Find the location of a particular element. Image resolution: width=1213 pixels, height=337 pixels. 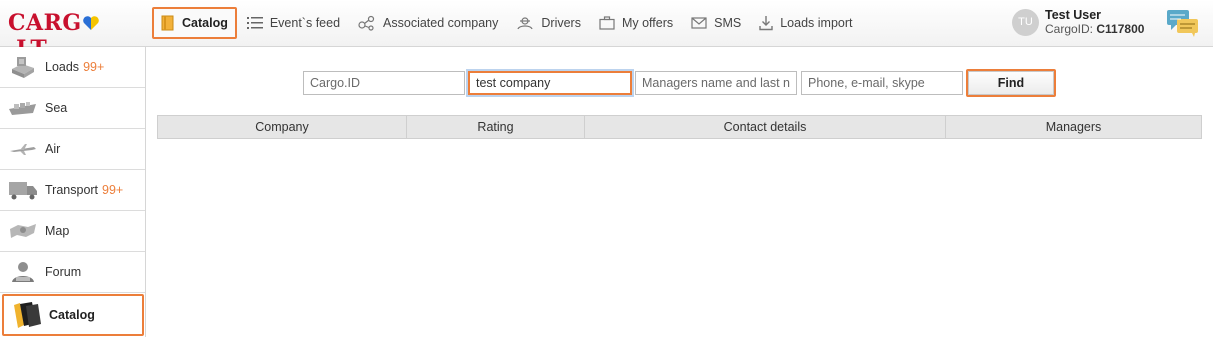

heart-icon is located at coordinates (91, 21).